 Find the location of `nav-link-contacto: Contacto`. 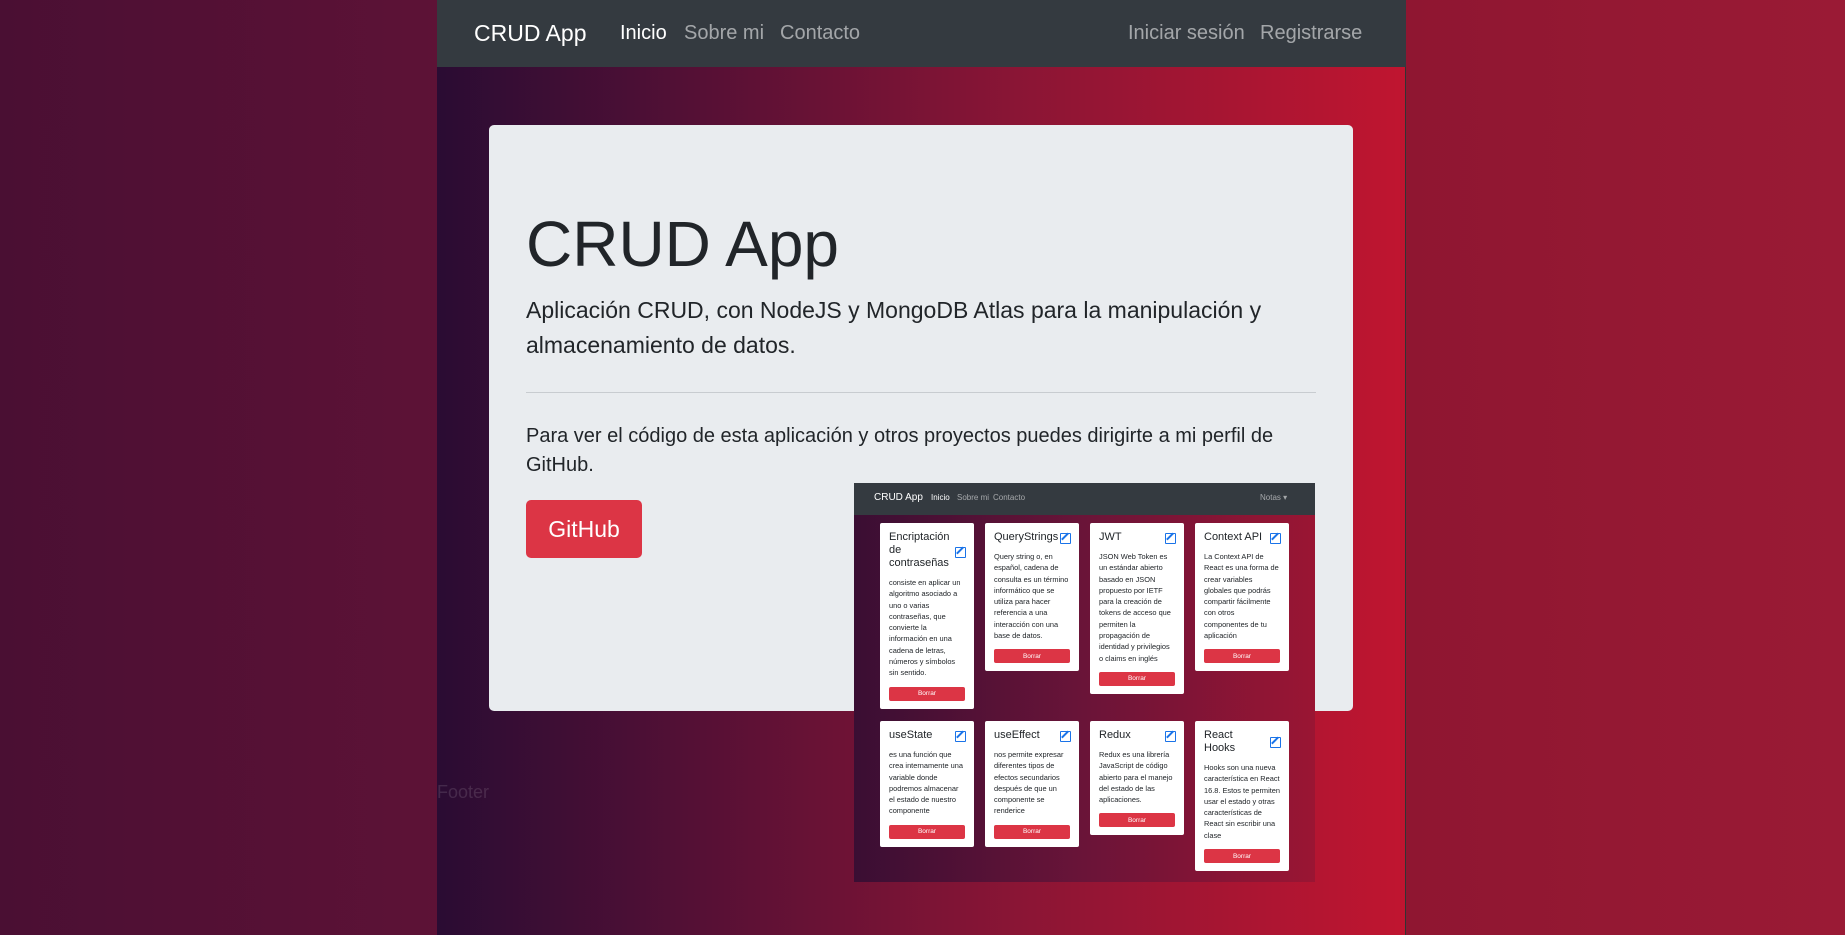

nav-link-contacto: Contacto is located at coordinates (820, 33).